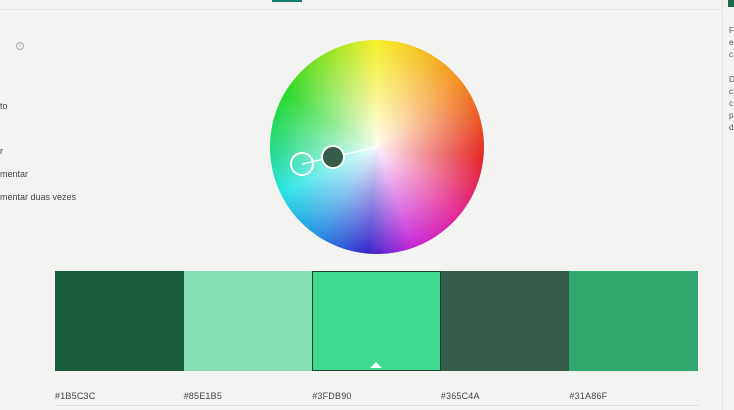 The image size is (734, 410). Describe the element at coordinates (333, 157) in the screenshot. I see `wheel-handle-primary` at that location.